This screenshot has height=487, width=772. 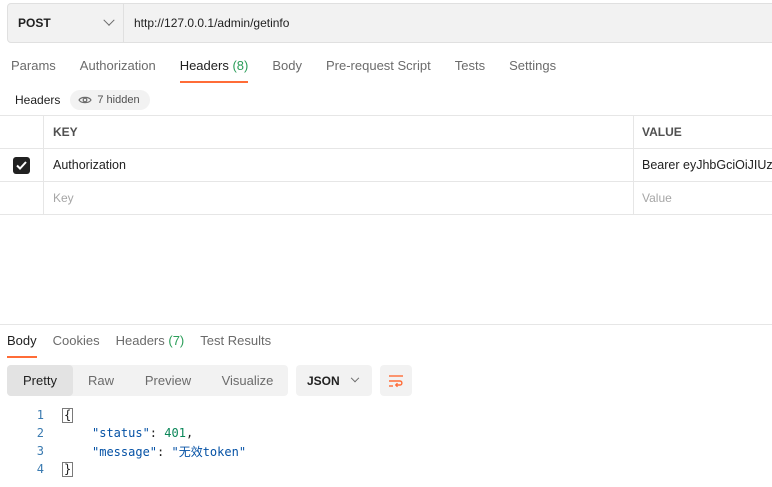 What do you see at coordinates (240, 65) in the screenshot?
I see `tab-count: (8)` at bounding box center [240, 65].